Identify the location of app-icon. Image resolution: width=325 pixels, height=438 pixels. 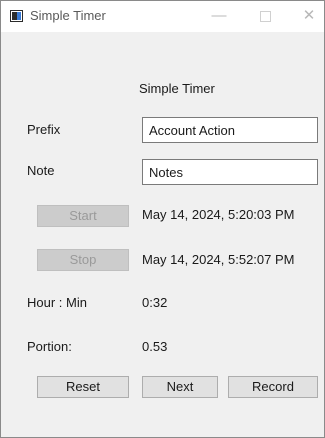
(16, 16).